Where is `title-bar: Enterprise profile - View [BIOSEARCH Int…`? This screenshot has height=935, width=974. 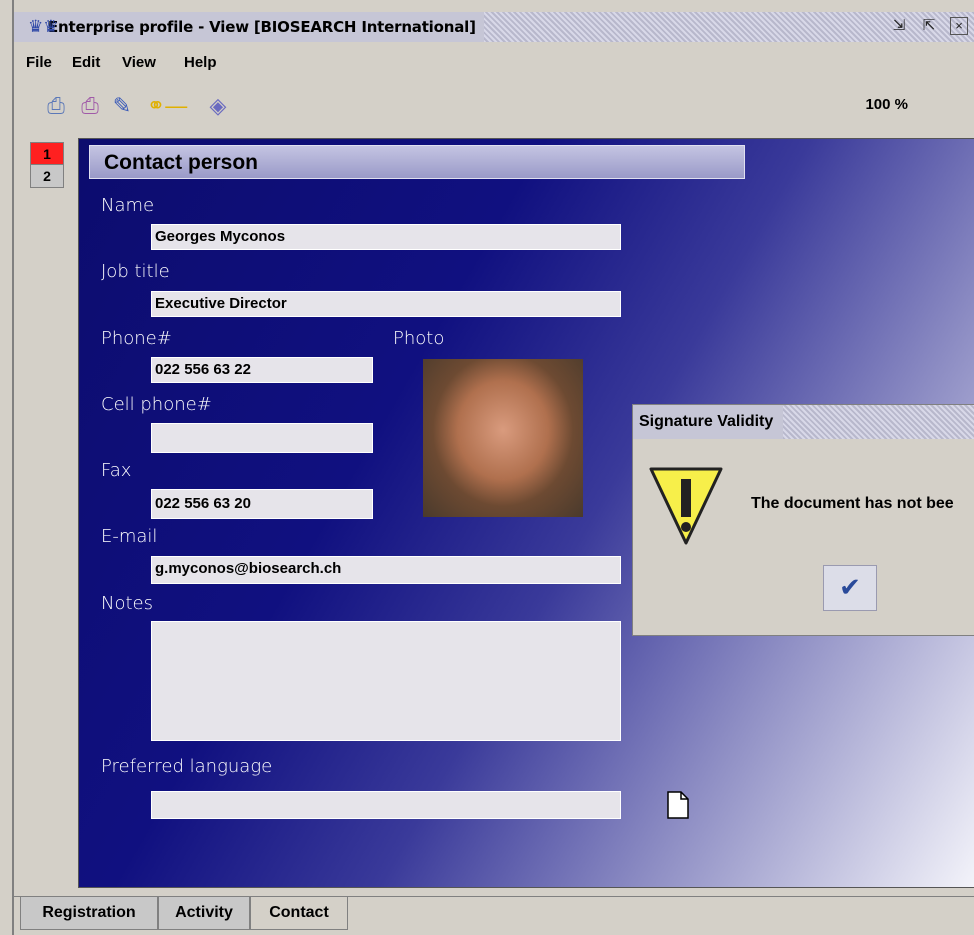
title-bar: Enterprise profile - View [BIOSEARCH Int… is located at coordinates (494, 27).